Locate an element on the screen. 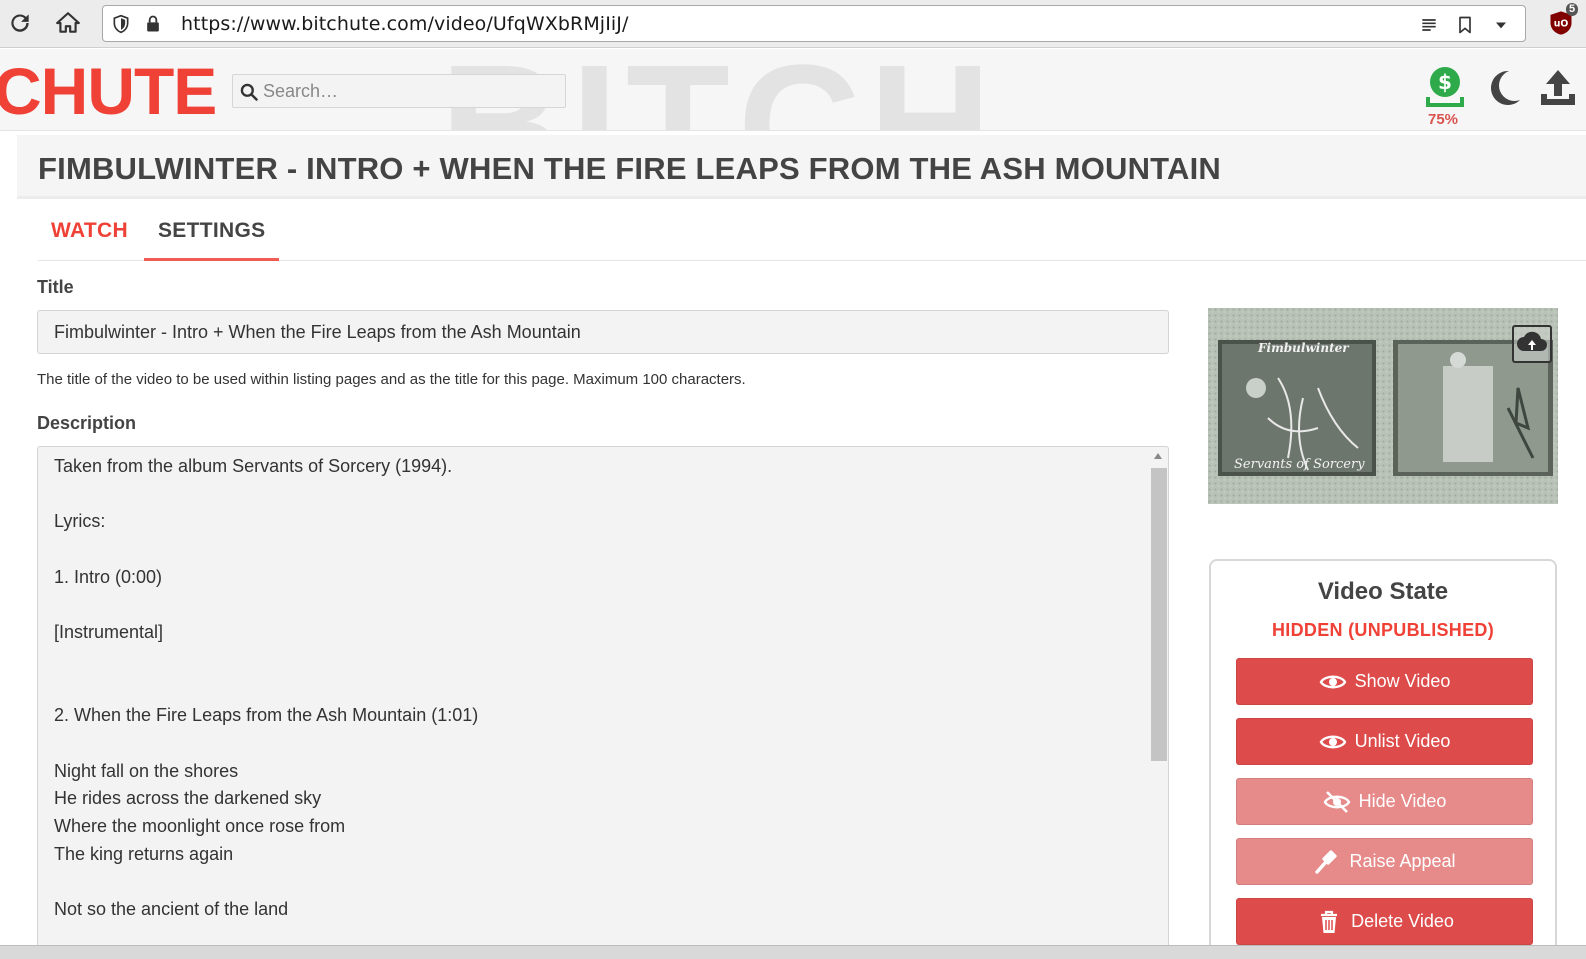 The image size is (1586, 959). home-icon is located at coordinates (68, 22).